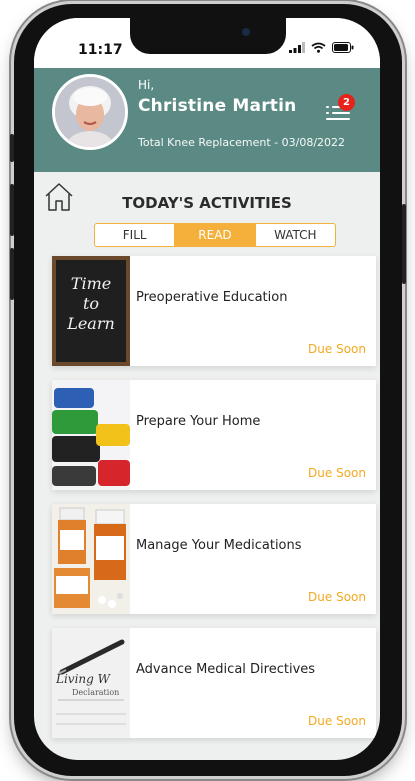  I want to click on mute-switch, so click(12, 148).